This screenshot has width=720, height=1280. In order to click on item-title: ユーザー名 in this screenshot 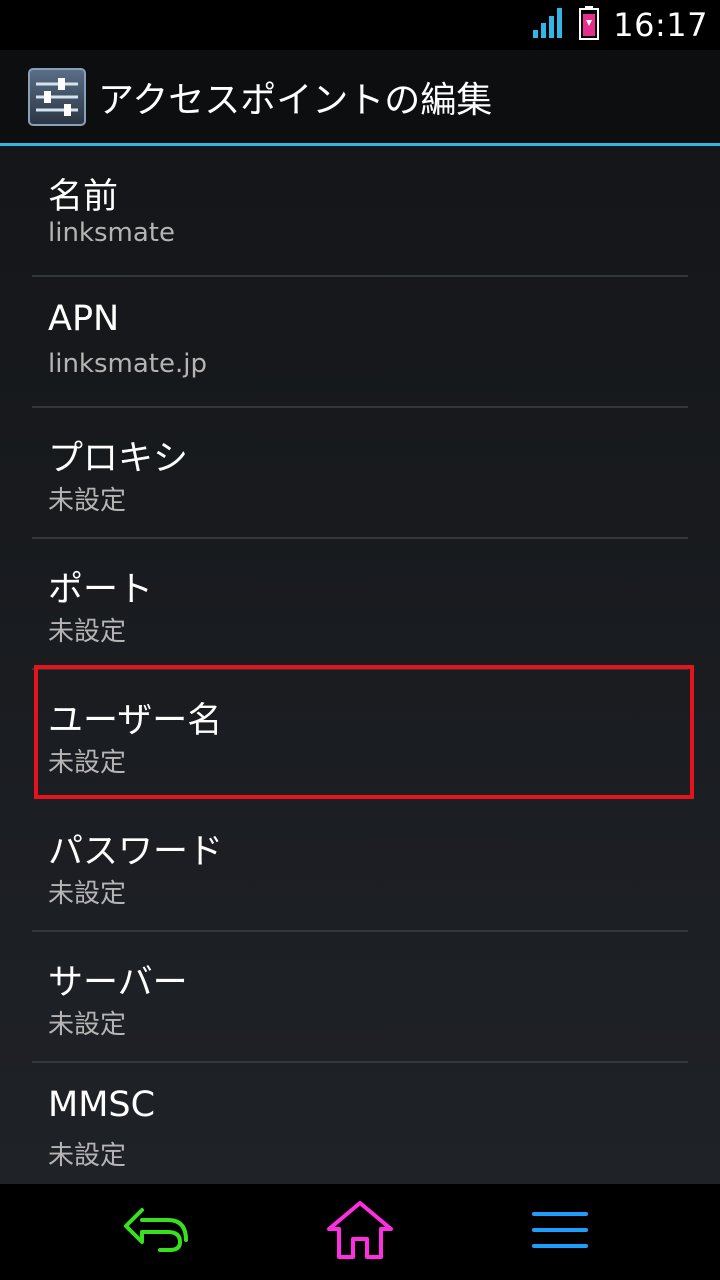, I will do `click(135, 721)`.